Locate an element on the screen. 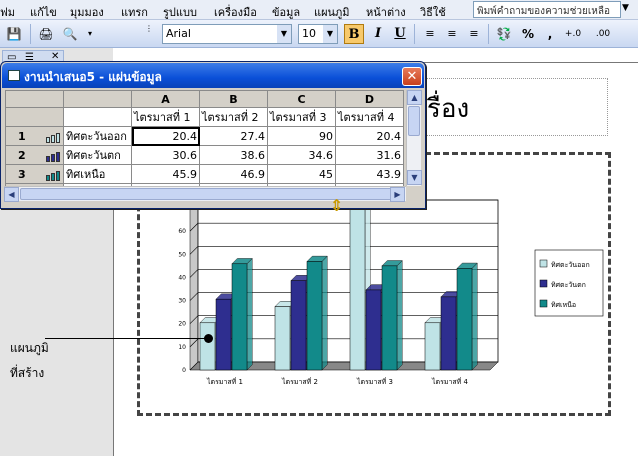 This screenshot has width=638, height=456. bar-side is located at coordinates (399, 315).